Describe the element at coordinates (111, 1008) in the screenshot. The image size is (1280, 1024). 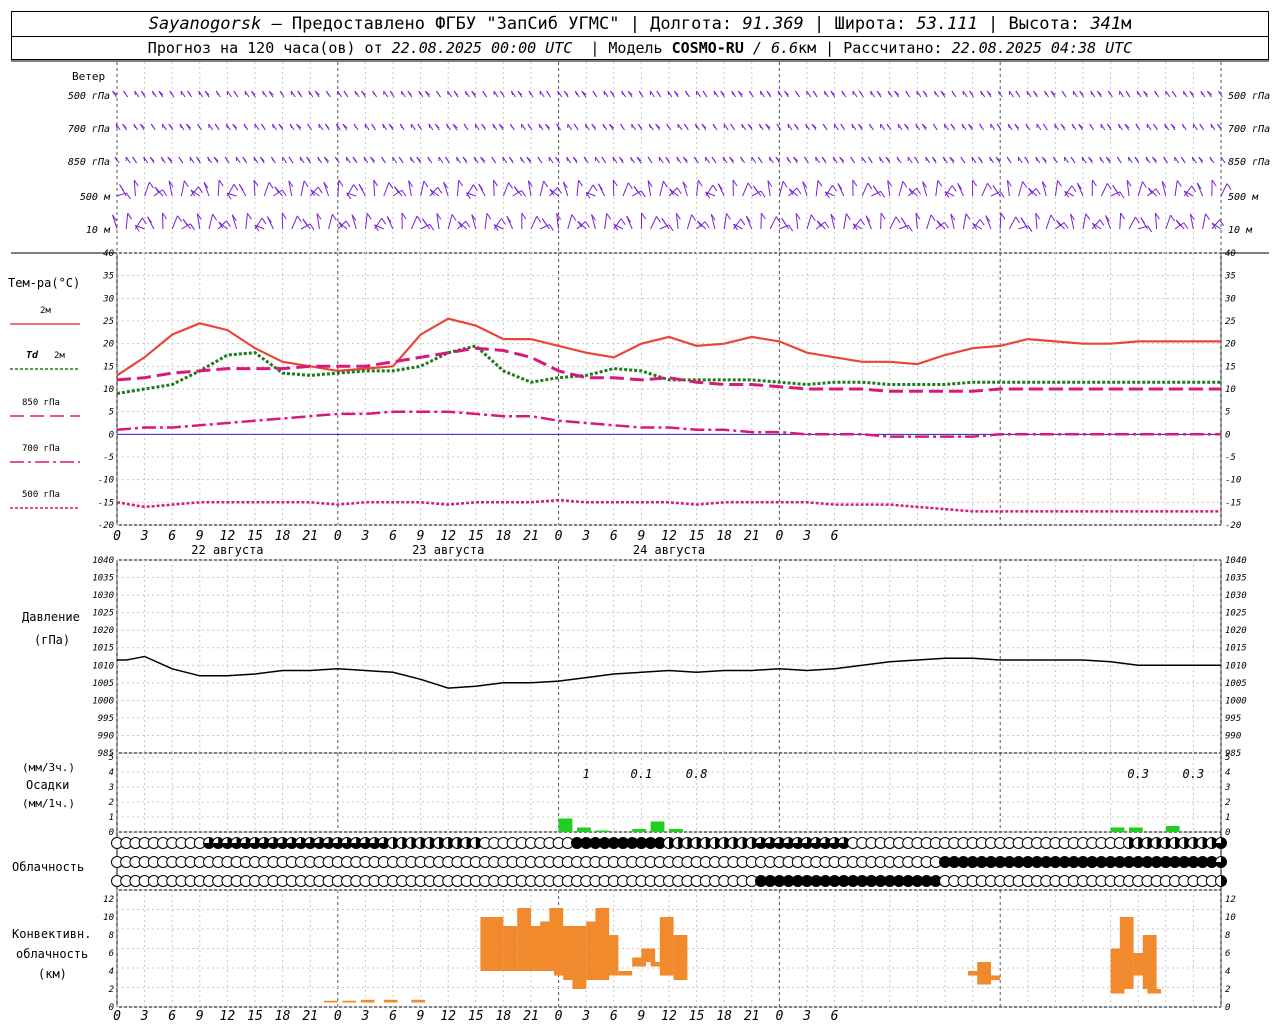
I see `conv-ytick-left: 0` at that location.